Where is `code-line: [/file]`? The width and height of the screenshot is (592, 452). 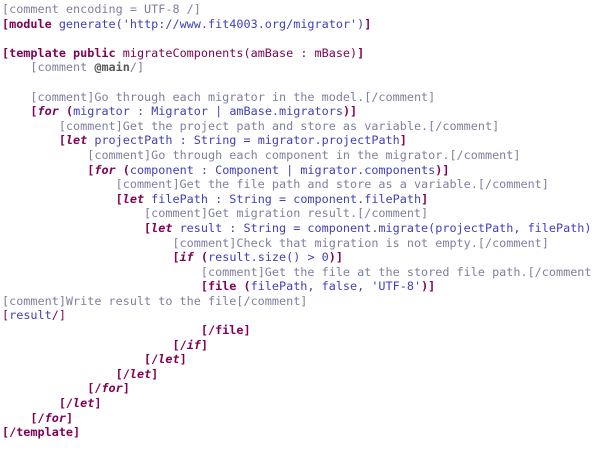 code-line: [/file] is located at coordinates (296, 330).